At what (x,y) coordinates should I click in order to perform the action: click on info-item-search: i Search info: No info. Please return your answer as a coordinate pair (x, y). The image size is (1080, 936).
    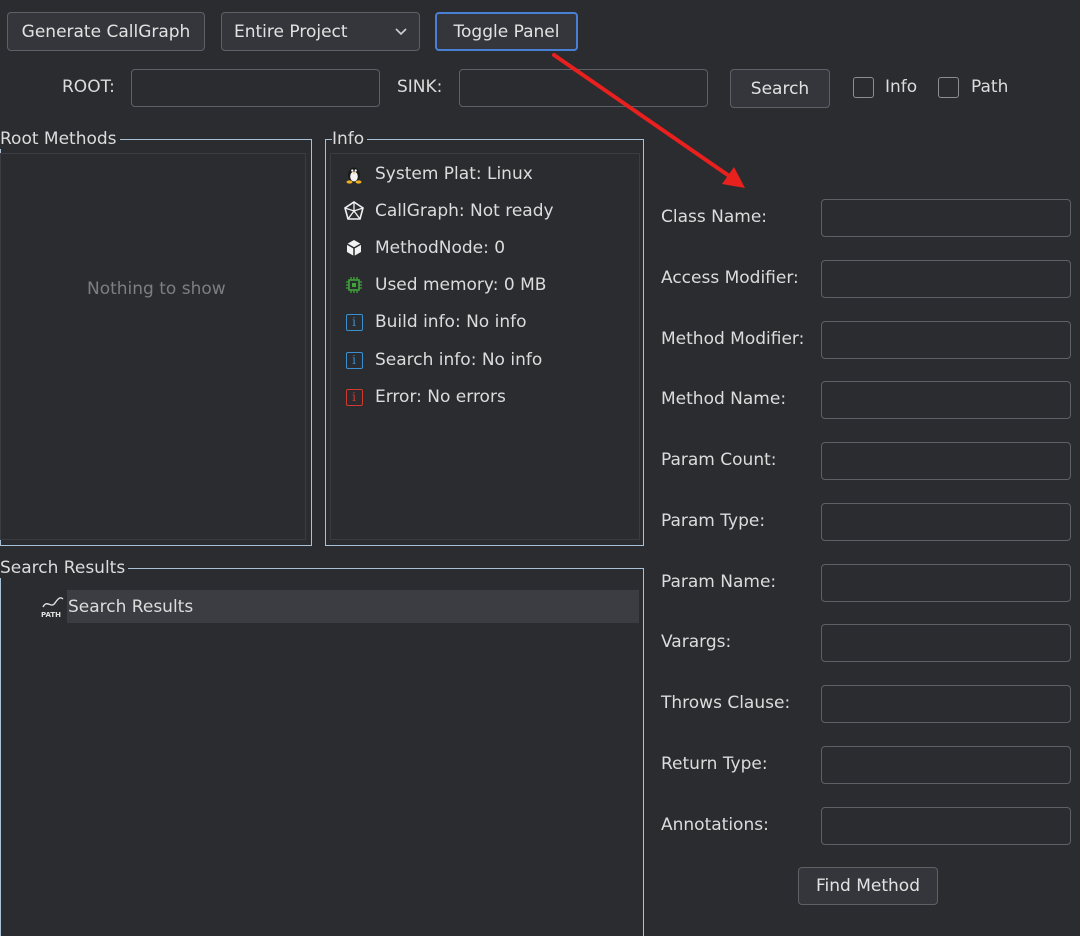
    Looking at the image, I should click on (442, 360).